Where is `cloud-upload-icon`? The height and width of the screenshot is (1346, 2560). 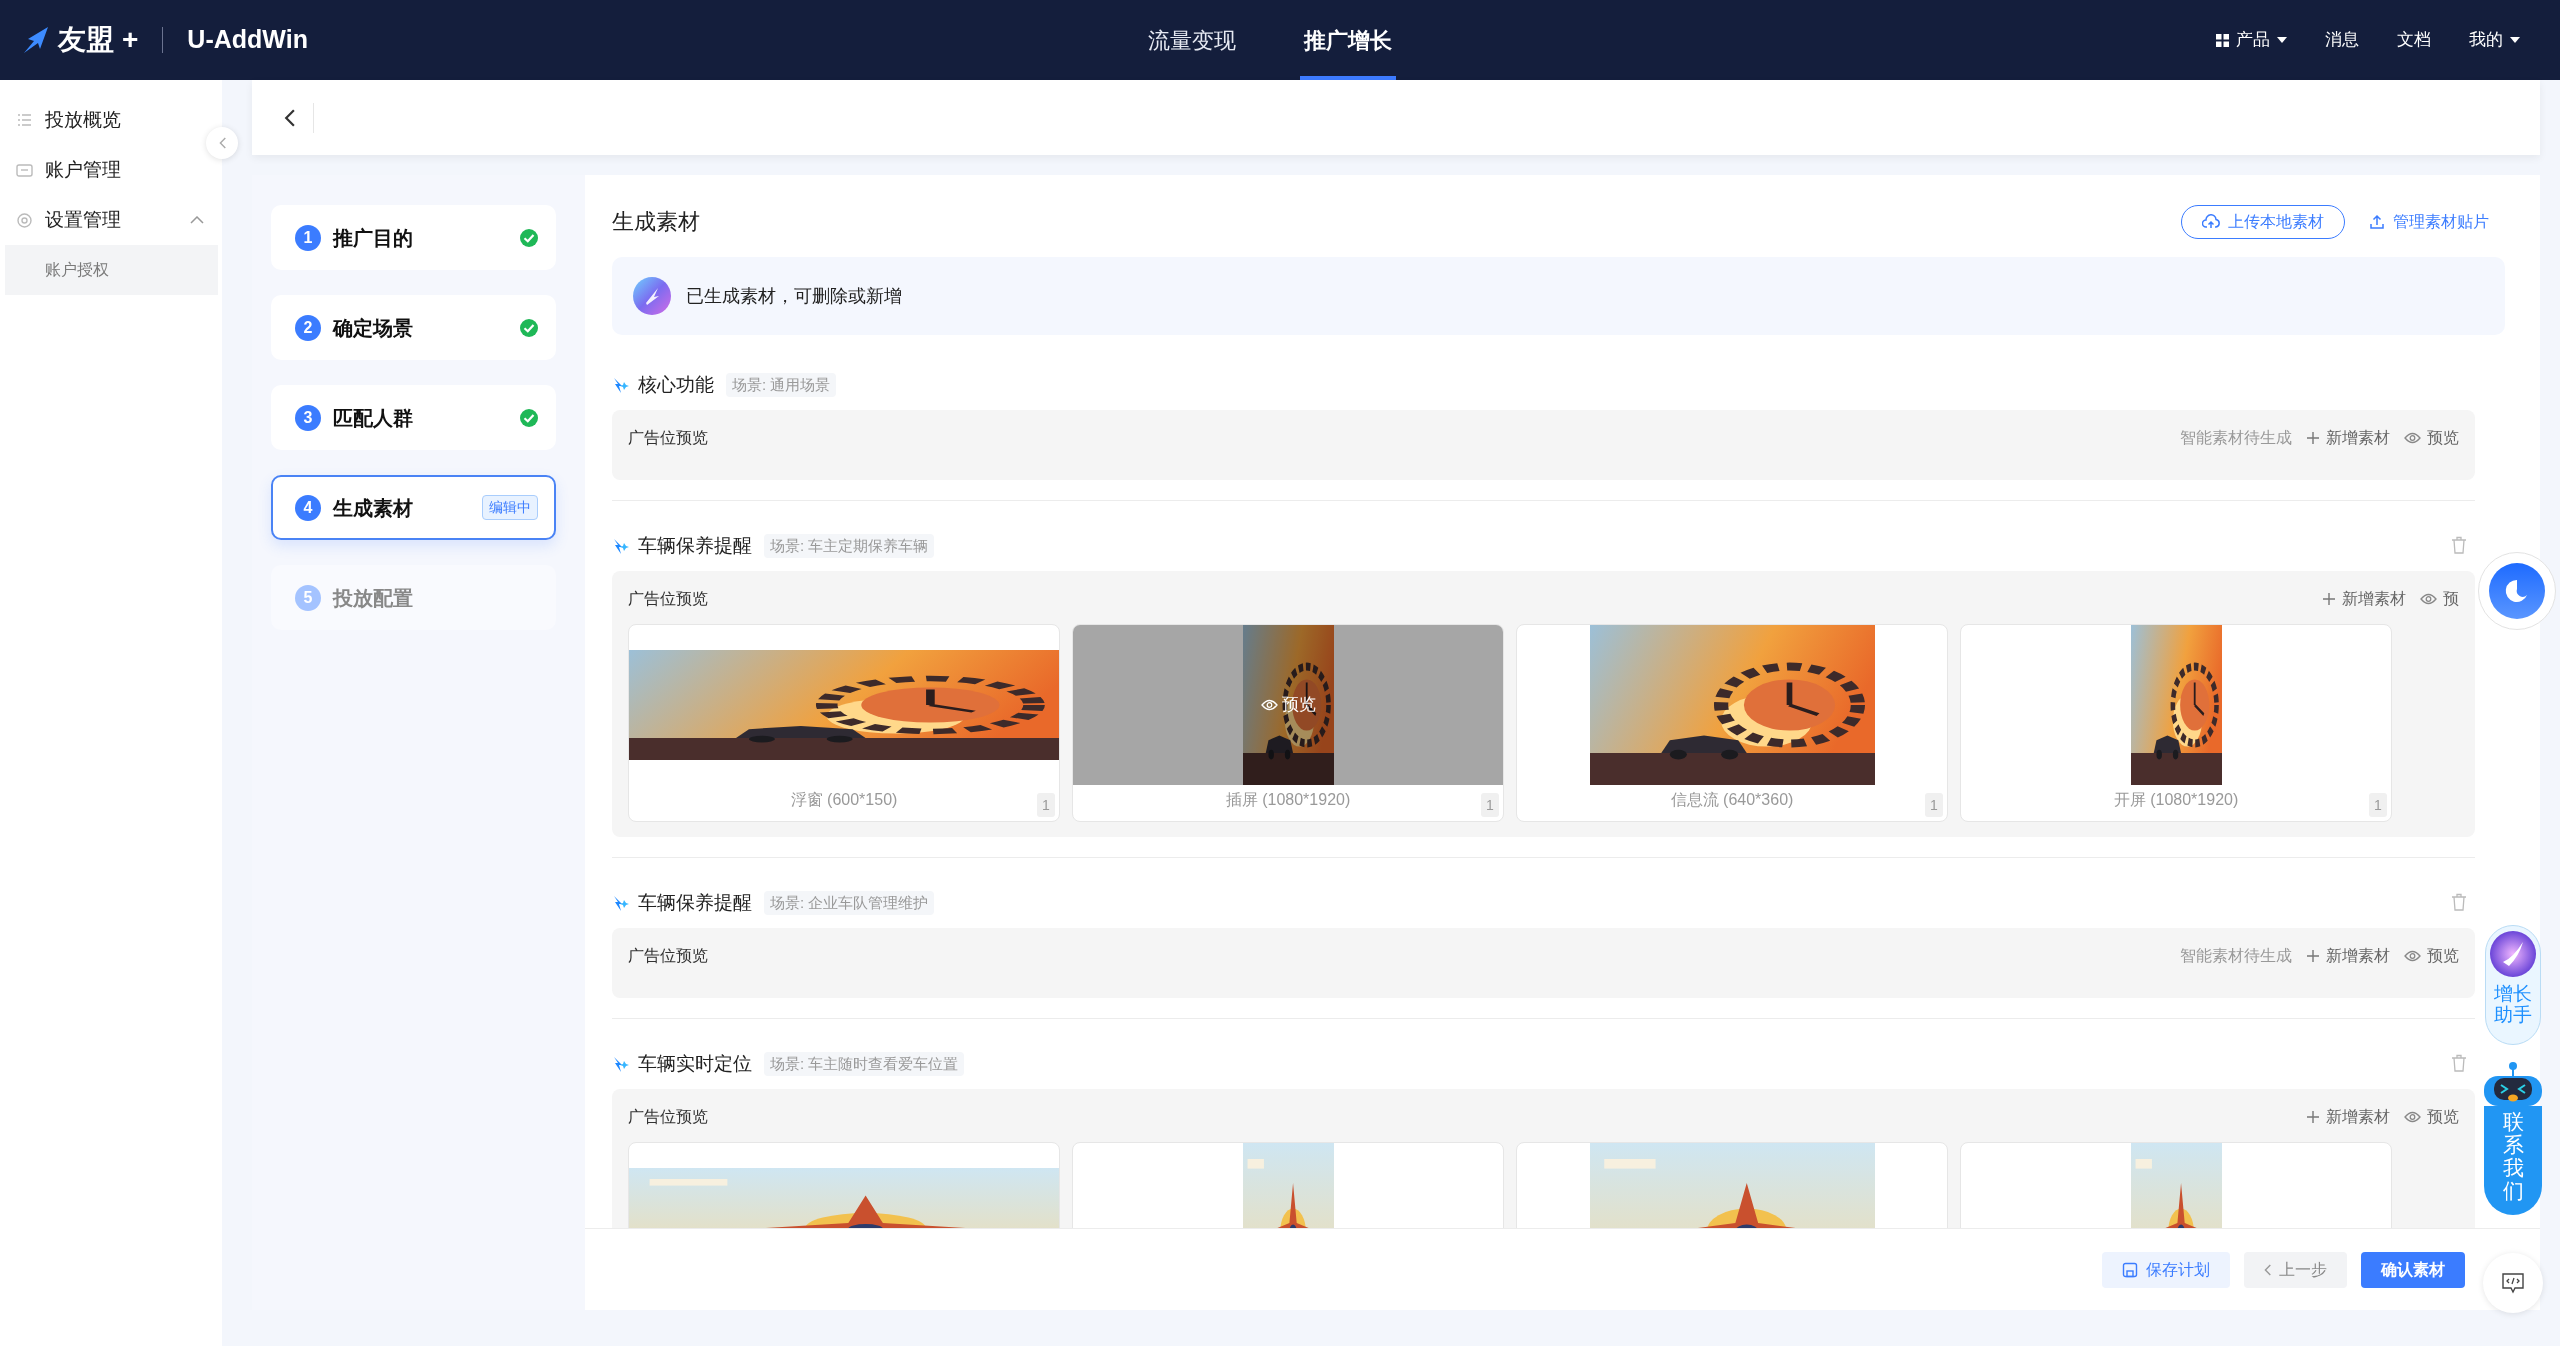
cloud-upload-icon is located at coordinates (2211, 222).